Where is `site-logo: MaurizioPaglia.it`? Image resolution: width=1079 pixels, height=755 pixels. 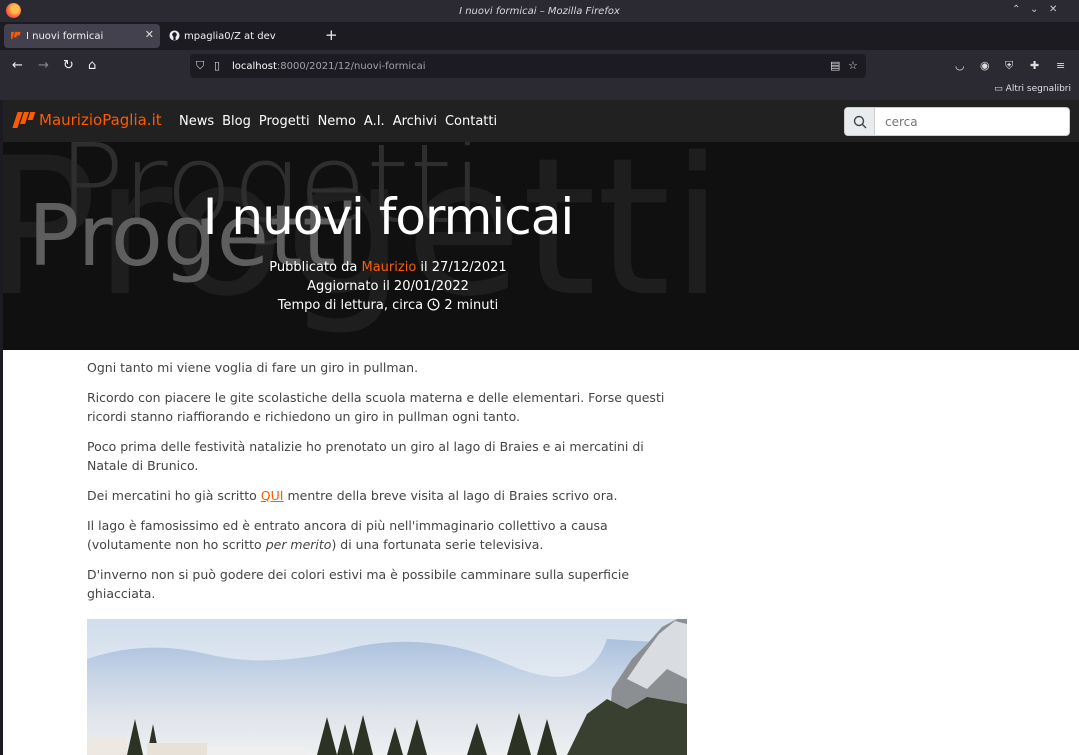
site-logo: MaurizioPaglia.it is located at coordinates (87, 120).